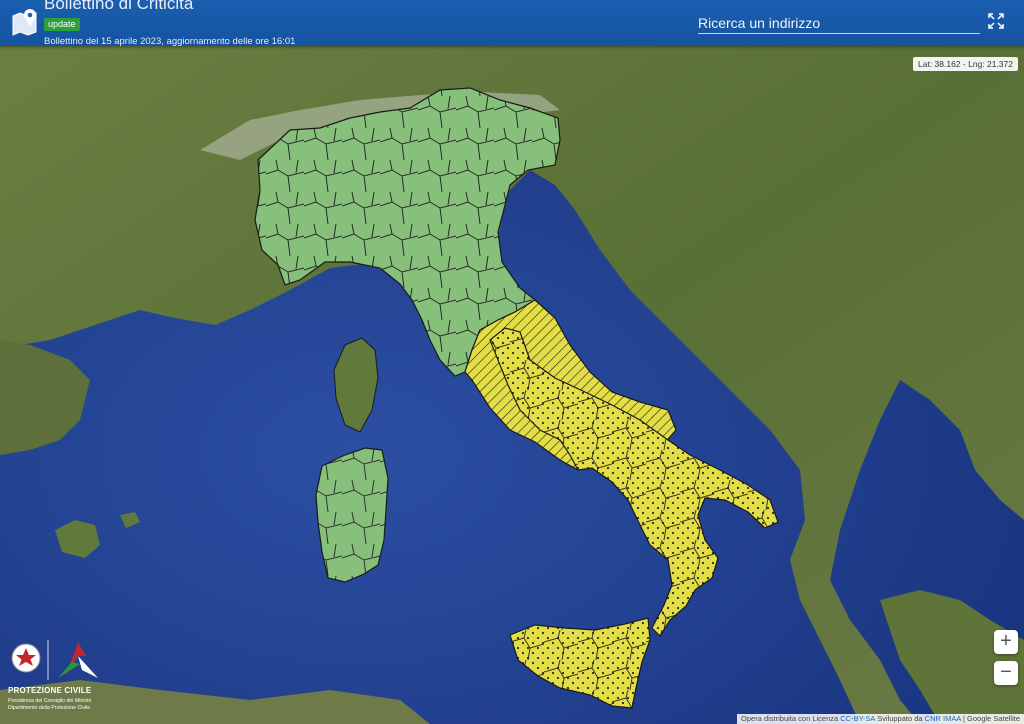 This screenshot has height=724, width=1024. I want to click on attribution-suffix: | Google Satellite, so click(991, 718).